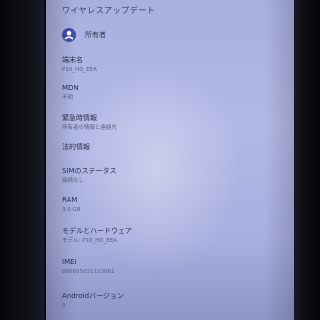 The width and height of the screenshot is (320, 320). Describe the element at coordinates (97, 231) in the screenshot. I see `item-title: モデルとハードウェア` at that location.